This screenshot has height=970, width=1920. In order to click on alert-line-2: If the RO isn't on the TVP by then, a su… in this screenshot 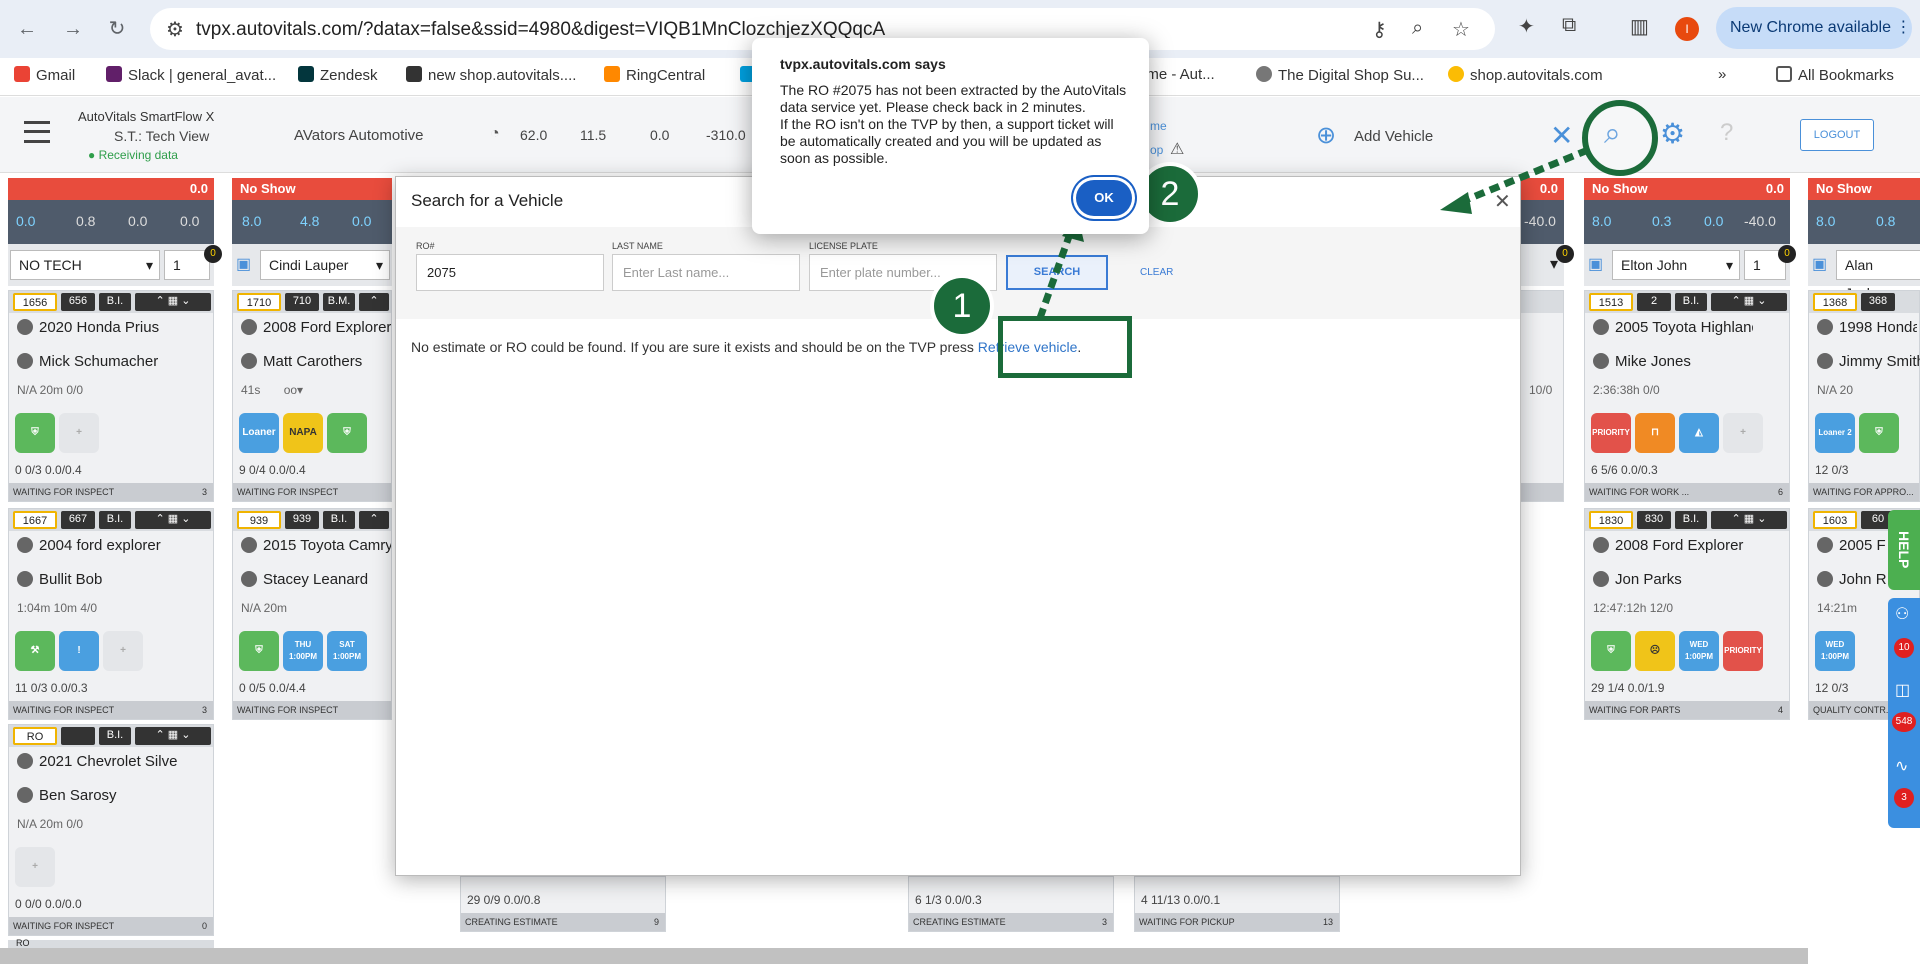, I will do `click(947, 141)`.